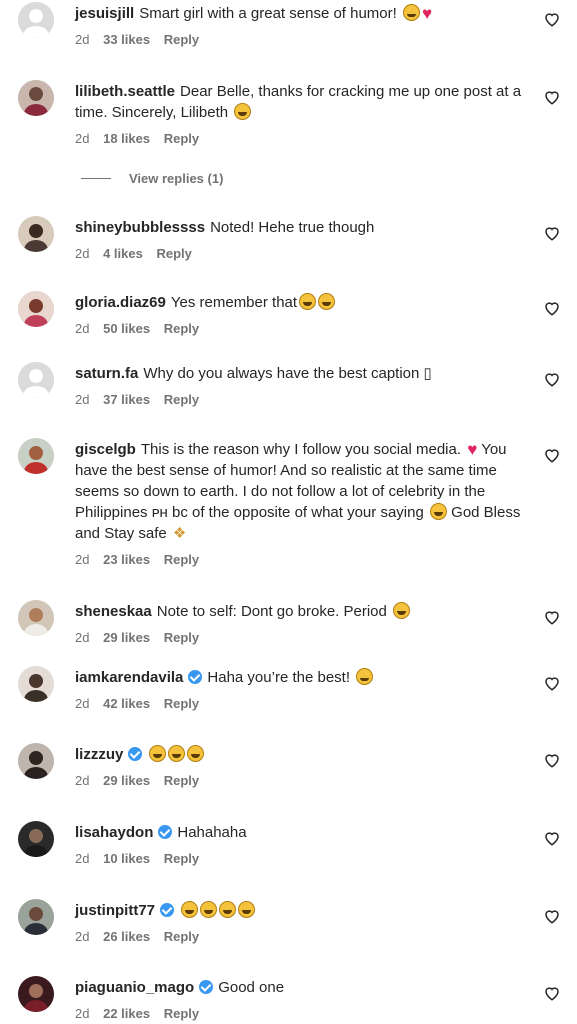  Describe the element at coordinates (126, 39) in the screenshot. I see `likes-count: 33 likes` at that location.